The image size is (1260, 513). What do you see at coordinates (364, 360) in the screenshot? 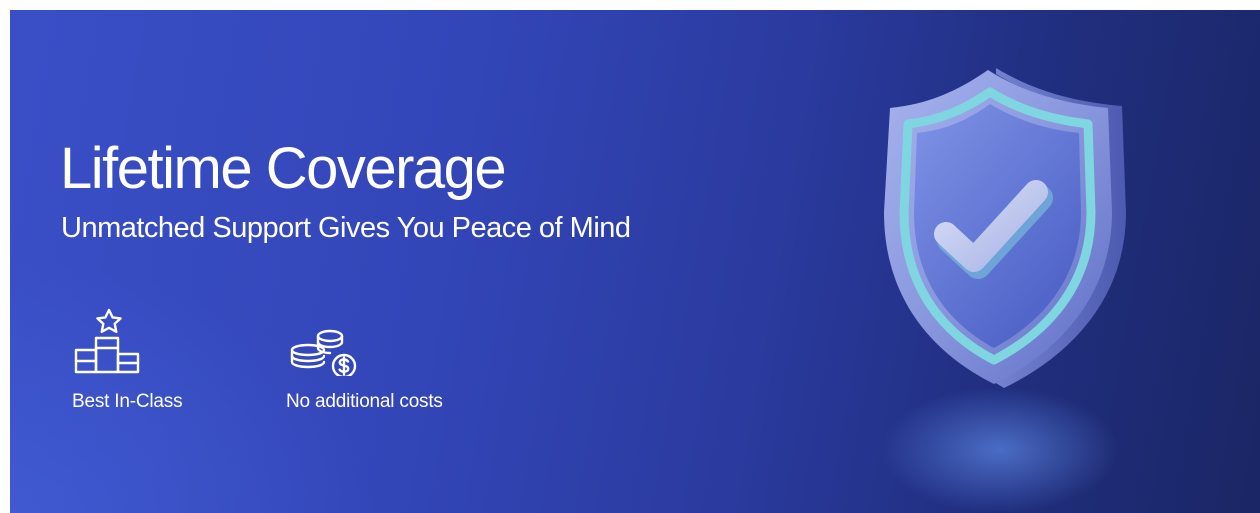
I see `feature-no-additional-costs: No additional costs` at bounding box center [364, 360].